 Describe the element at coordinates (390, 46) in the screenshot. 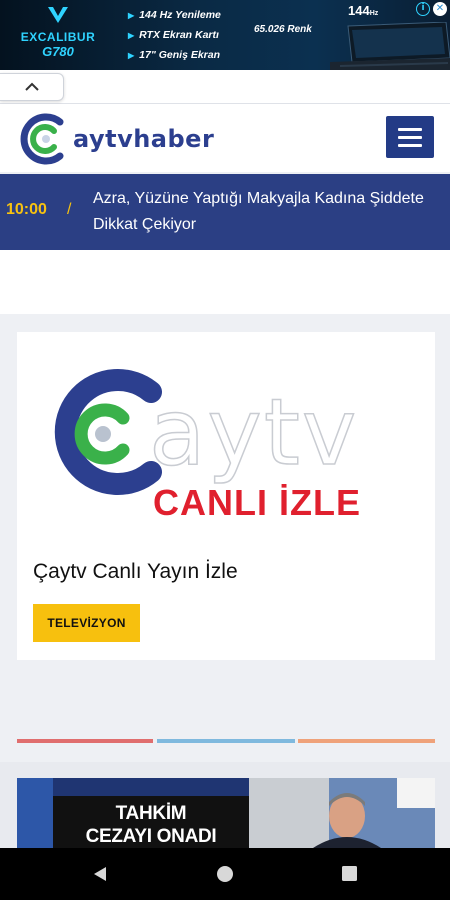

I see `laptop-image` at that location.